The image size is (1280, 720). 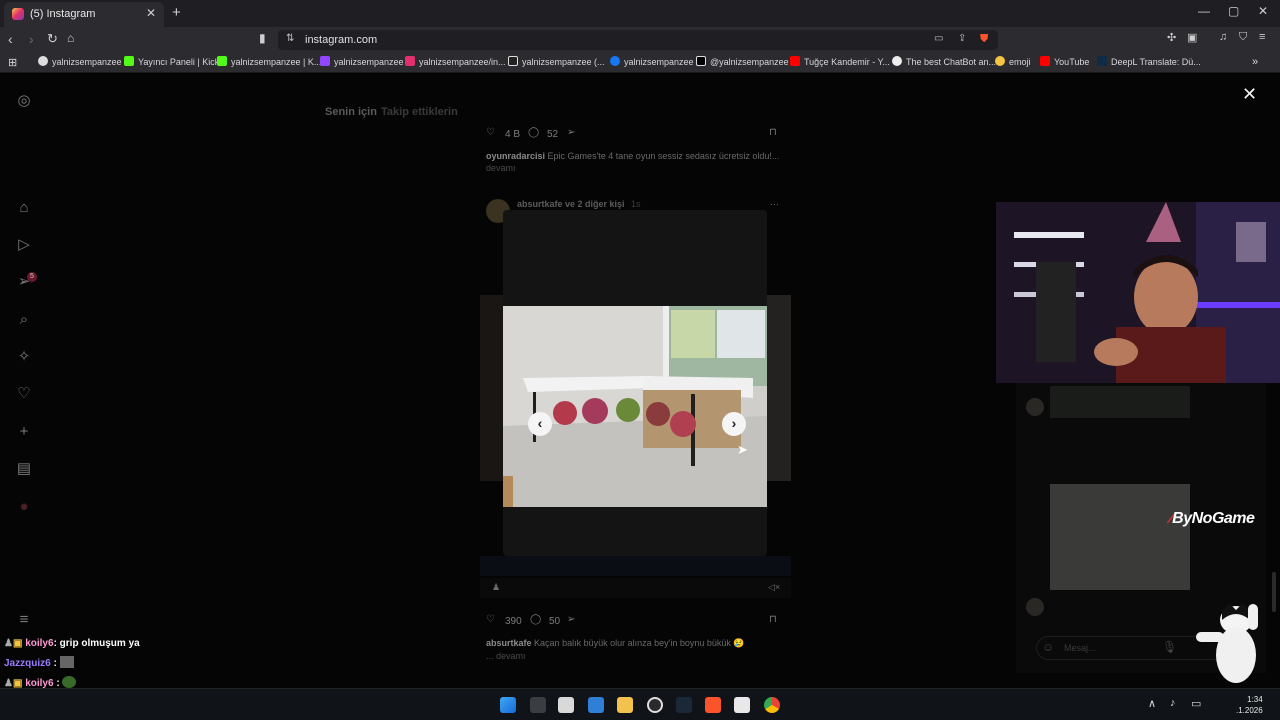 I want to click on snipping-tool-icon, so click(x=566, y=705).